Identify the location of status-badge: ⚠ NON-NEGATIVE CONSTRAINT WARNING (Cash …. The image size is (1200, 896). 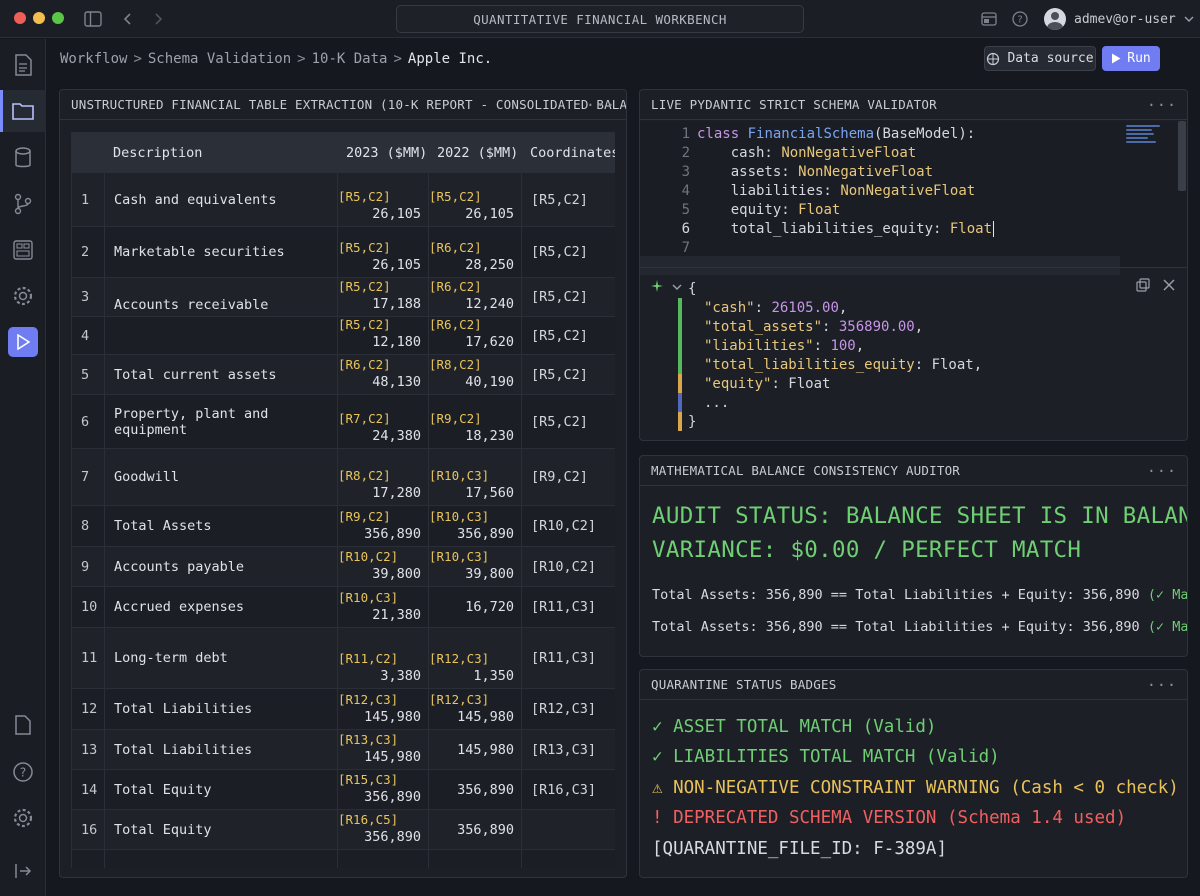
(915, 788).